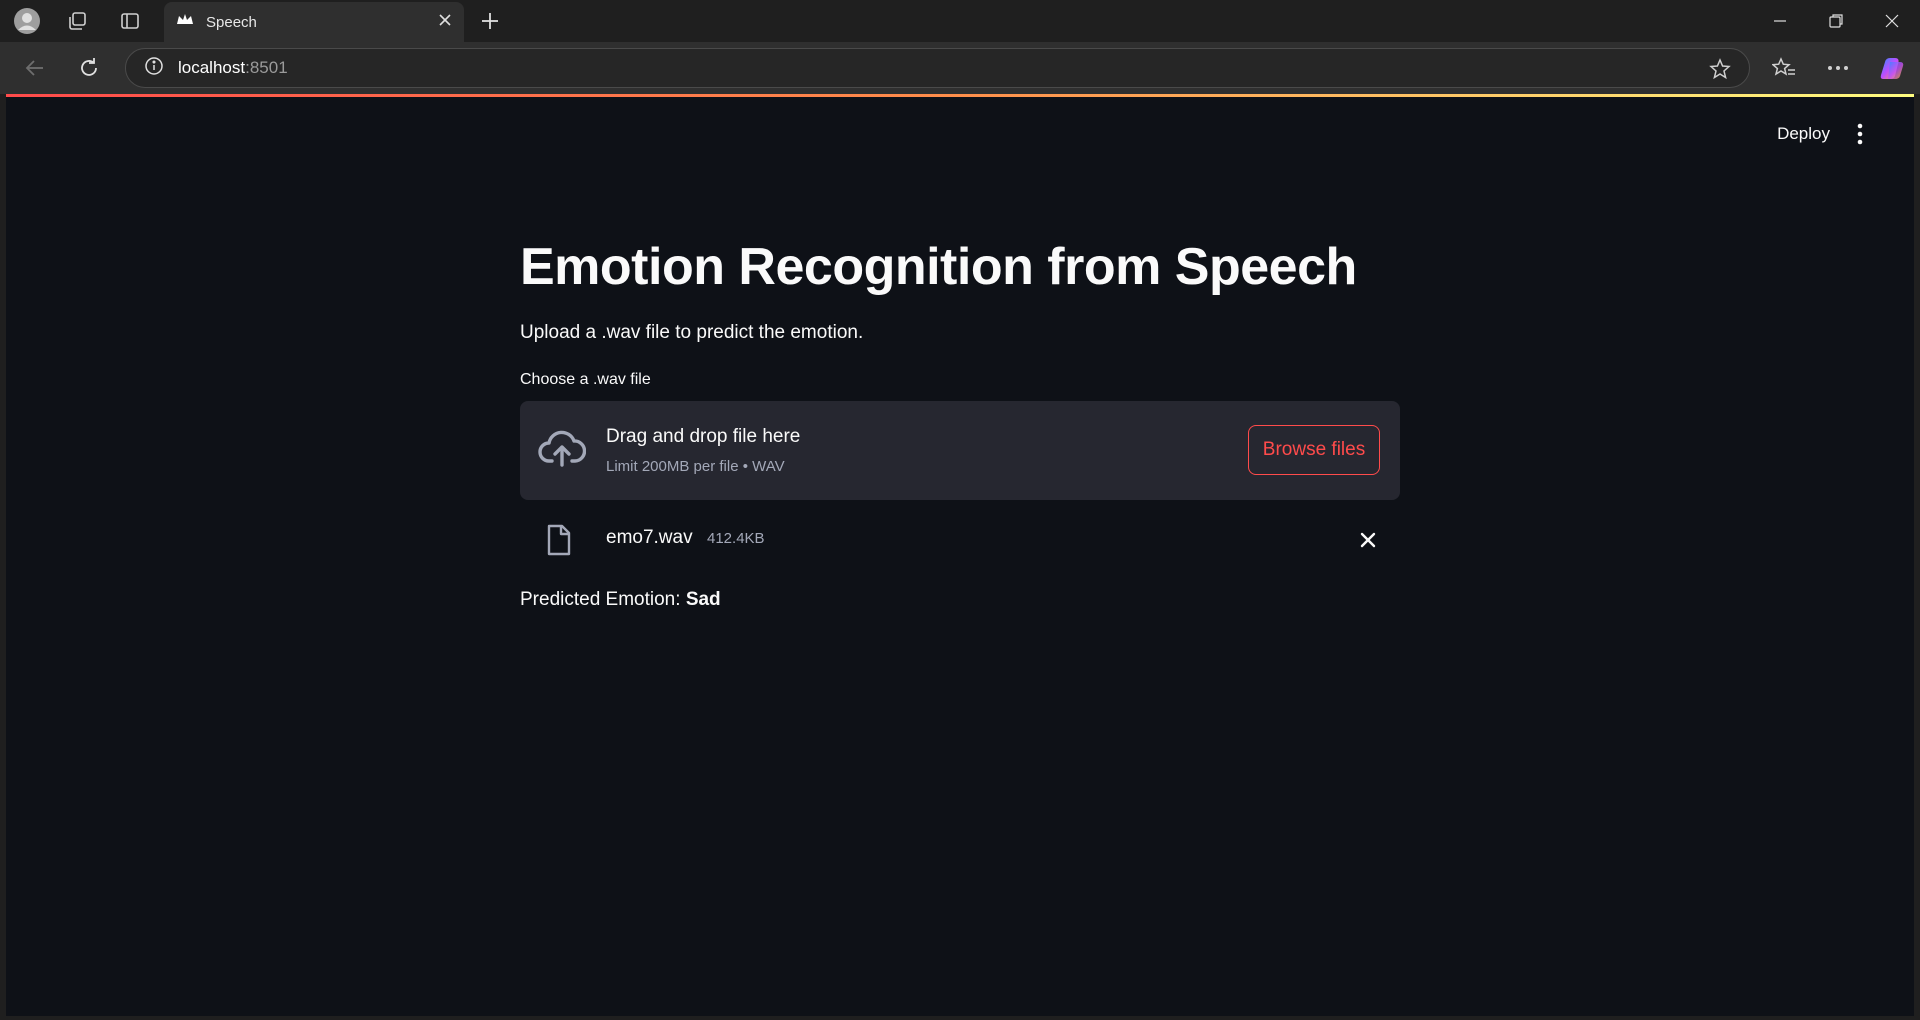  Describe the element at coordinates (130, 21) in the screenshot. I see `tab-actions-icon` at that location.